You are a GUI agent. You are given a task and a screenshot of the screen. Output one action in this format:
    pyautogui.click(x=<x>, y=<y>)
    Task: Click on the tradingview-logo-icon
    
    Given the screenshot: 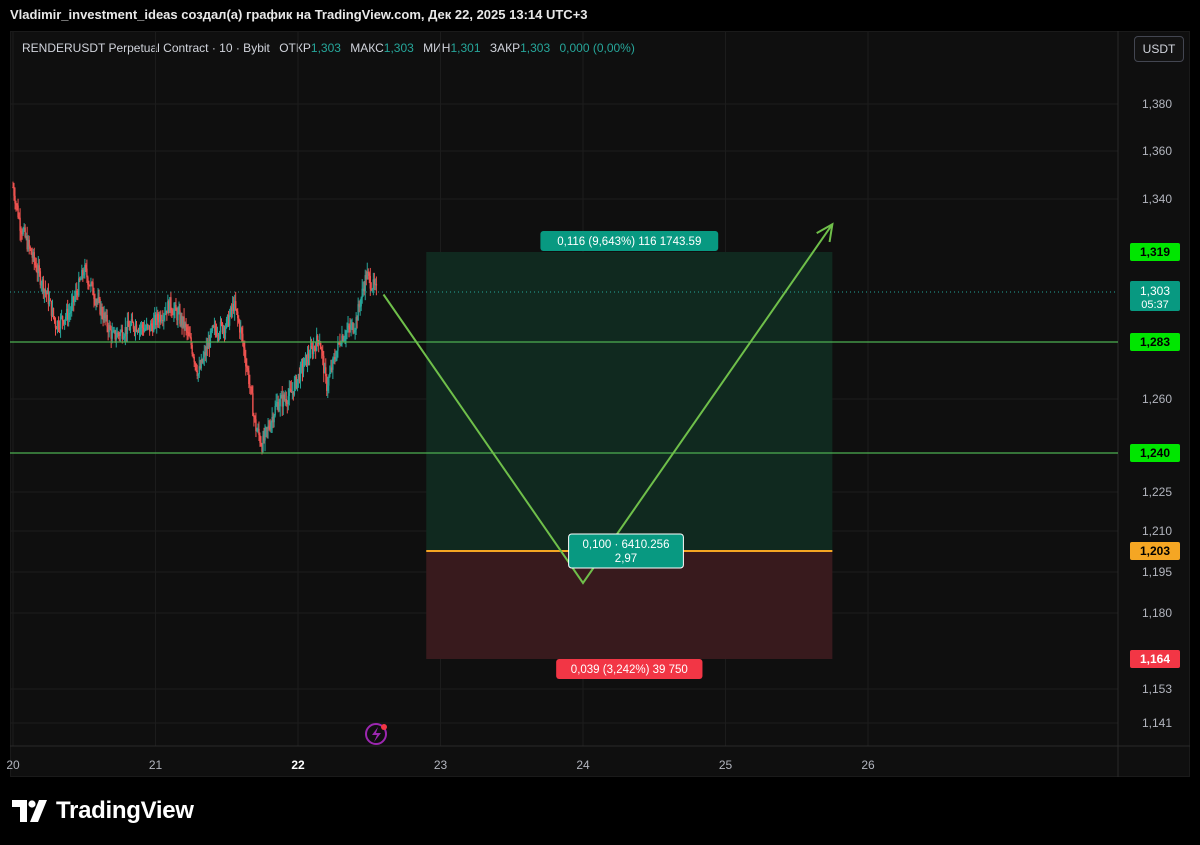 What is the action you would take?
    pyautogui.click(x=29, y=811)
    